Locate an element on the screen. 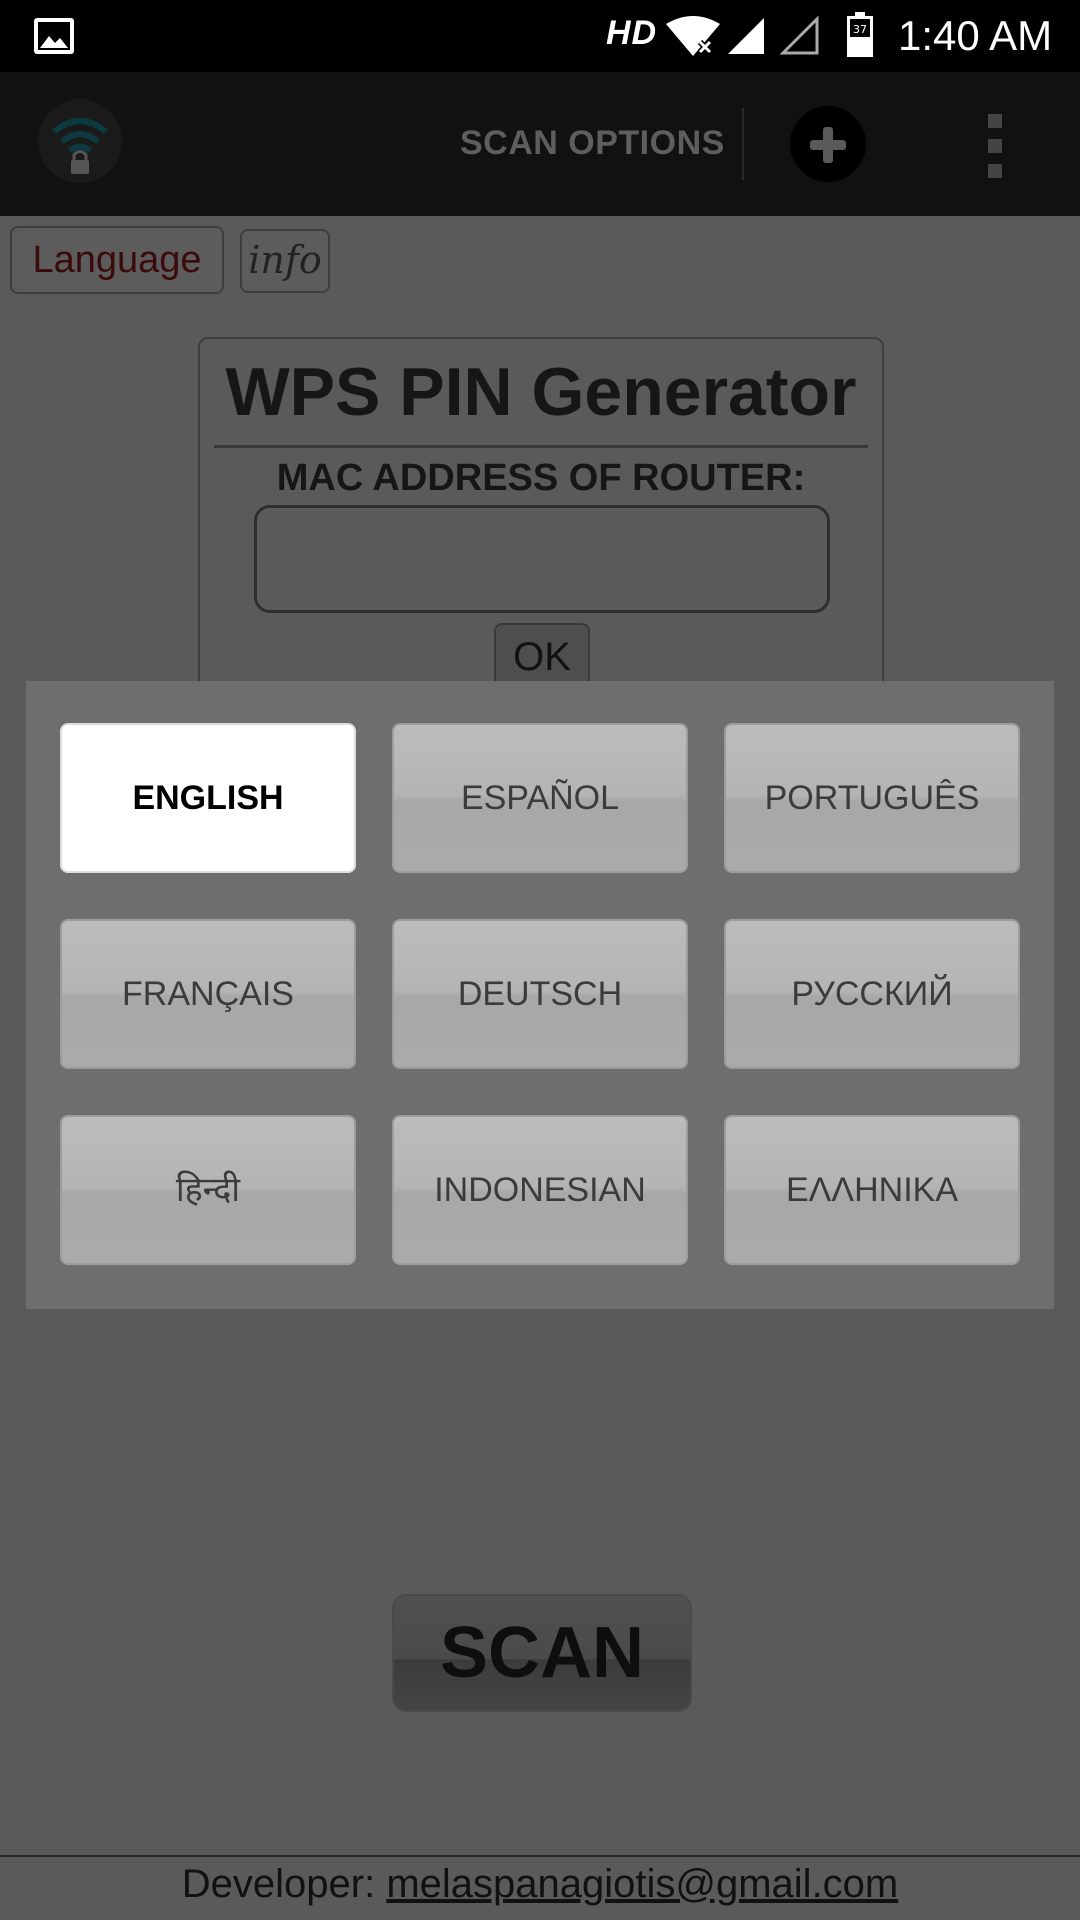 The width and height of the screenshot is (1080, 1920). language-option-hindi: हिन्दी is located at coordinates (208, 1190).